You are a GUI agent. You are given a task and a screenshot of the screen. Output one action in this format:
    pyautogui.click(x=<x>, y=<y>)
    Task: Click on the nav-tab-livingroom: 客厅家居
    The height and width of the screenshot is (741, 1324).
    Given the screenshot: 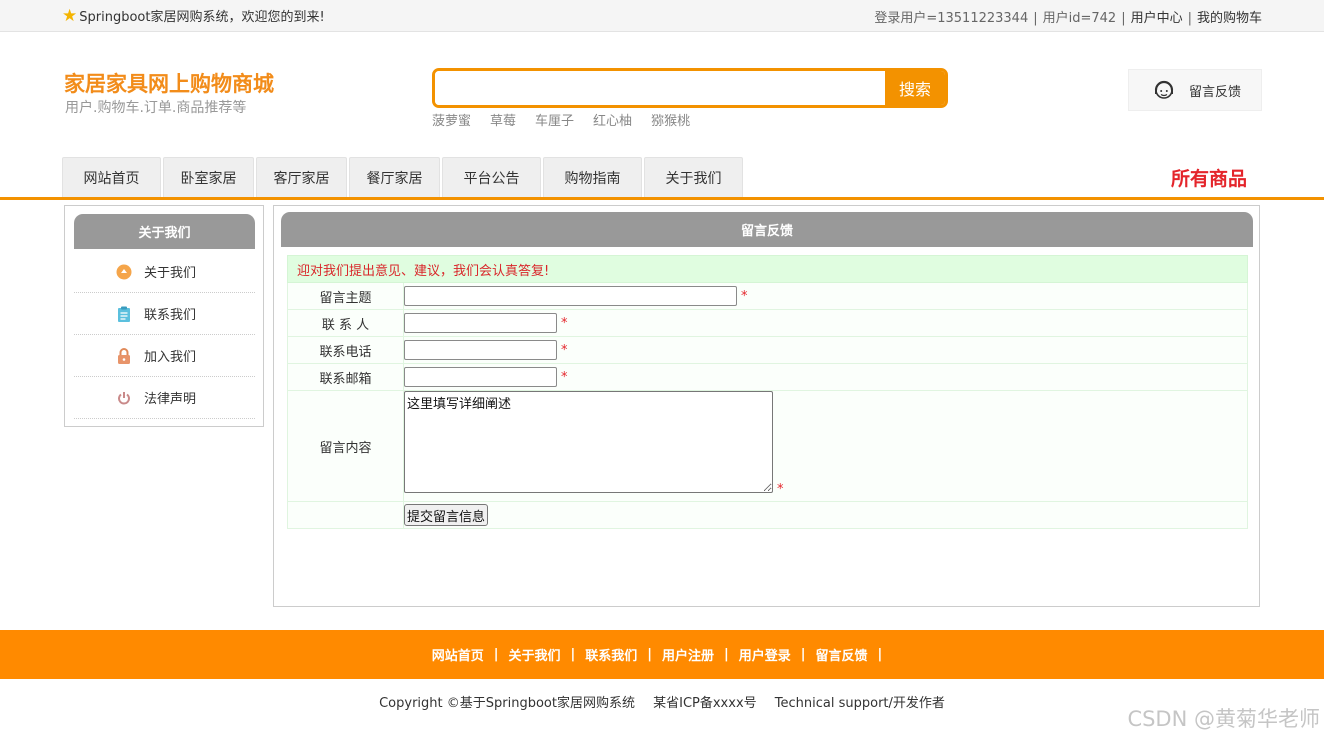 What is the action you would take?
    pyautogui.click(x=301, y=177)
    